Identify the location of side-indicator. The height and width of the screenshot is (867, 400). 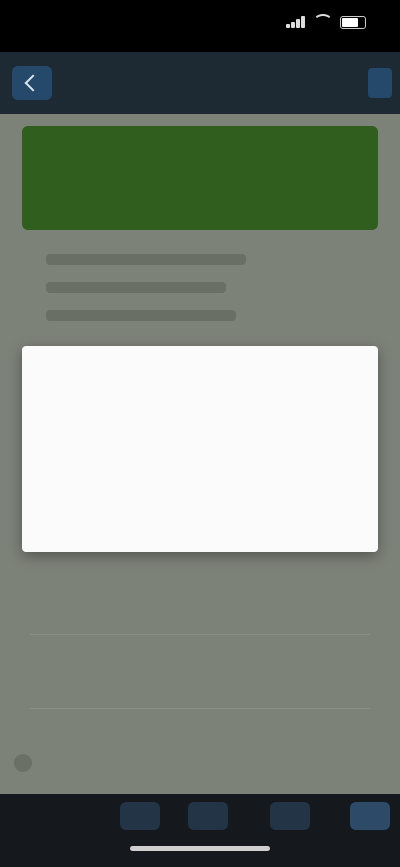
(23, 763).